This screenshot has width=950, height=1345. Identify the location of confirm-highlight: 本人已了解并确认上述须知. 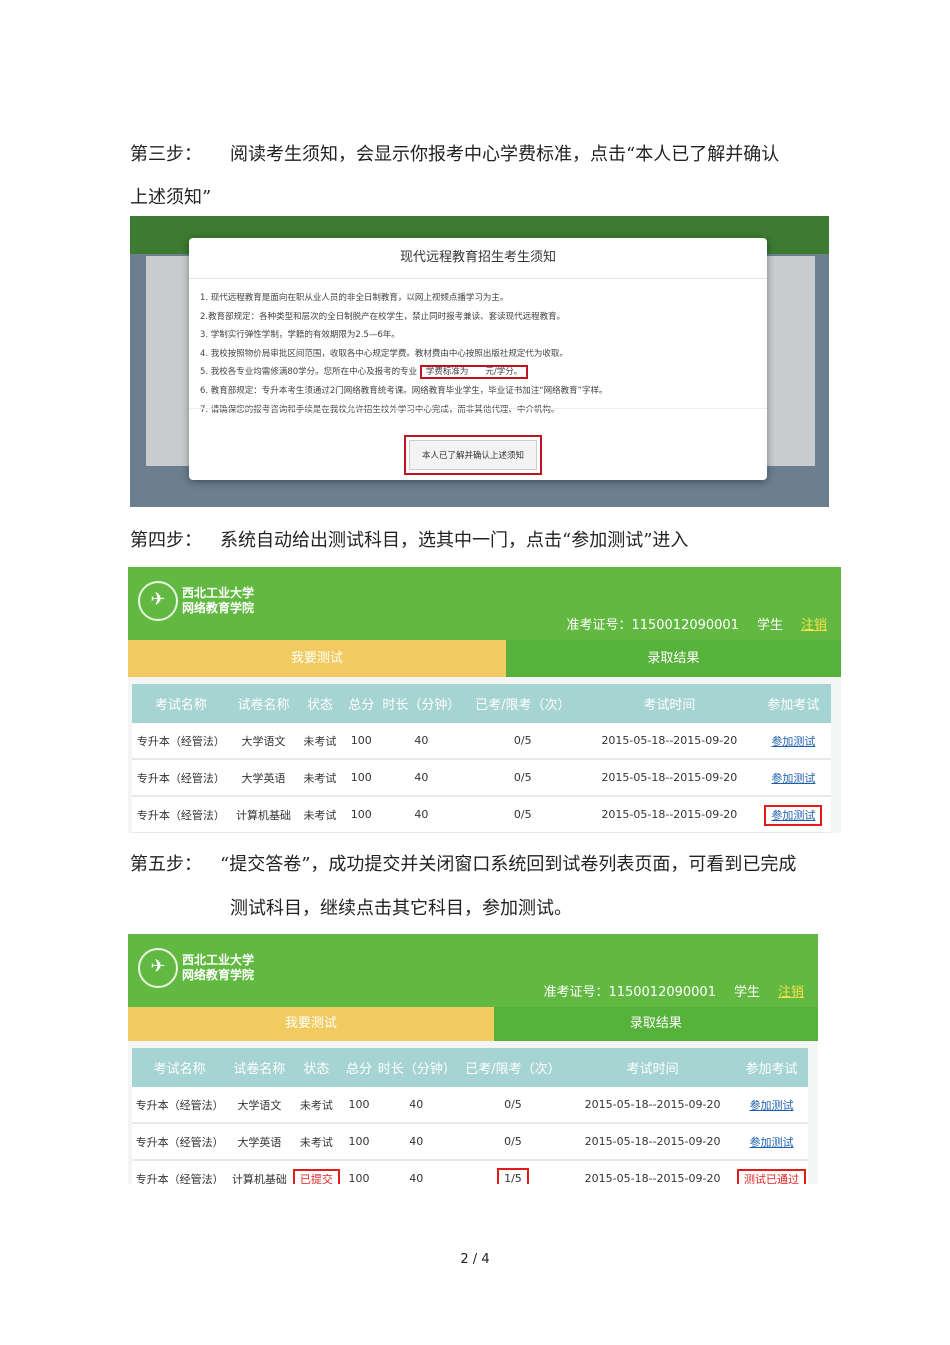
(473, 455).